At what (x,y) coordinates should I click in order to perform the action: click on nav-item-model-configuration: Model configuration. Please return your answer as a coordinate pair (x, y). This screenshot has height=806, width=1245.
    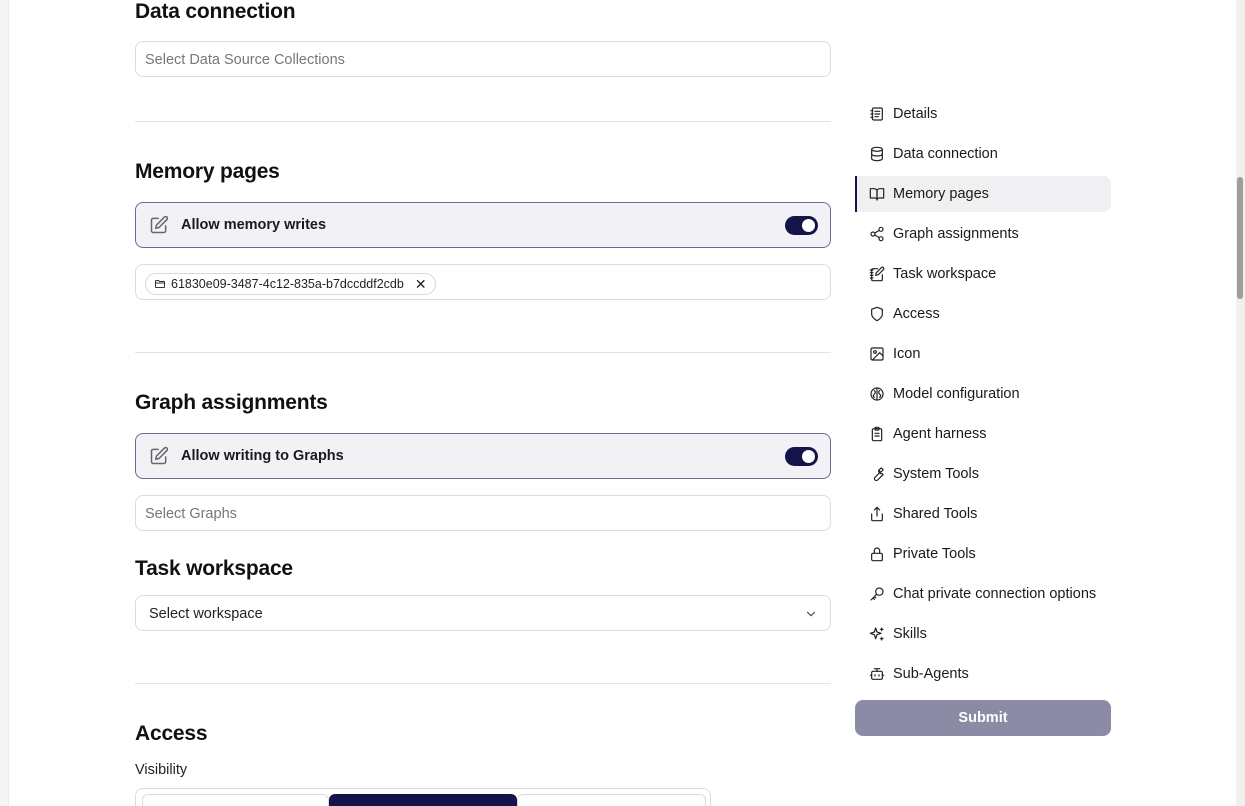
    Looking at the image, I should click on (983, 394).